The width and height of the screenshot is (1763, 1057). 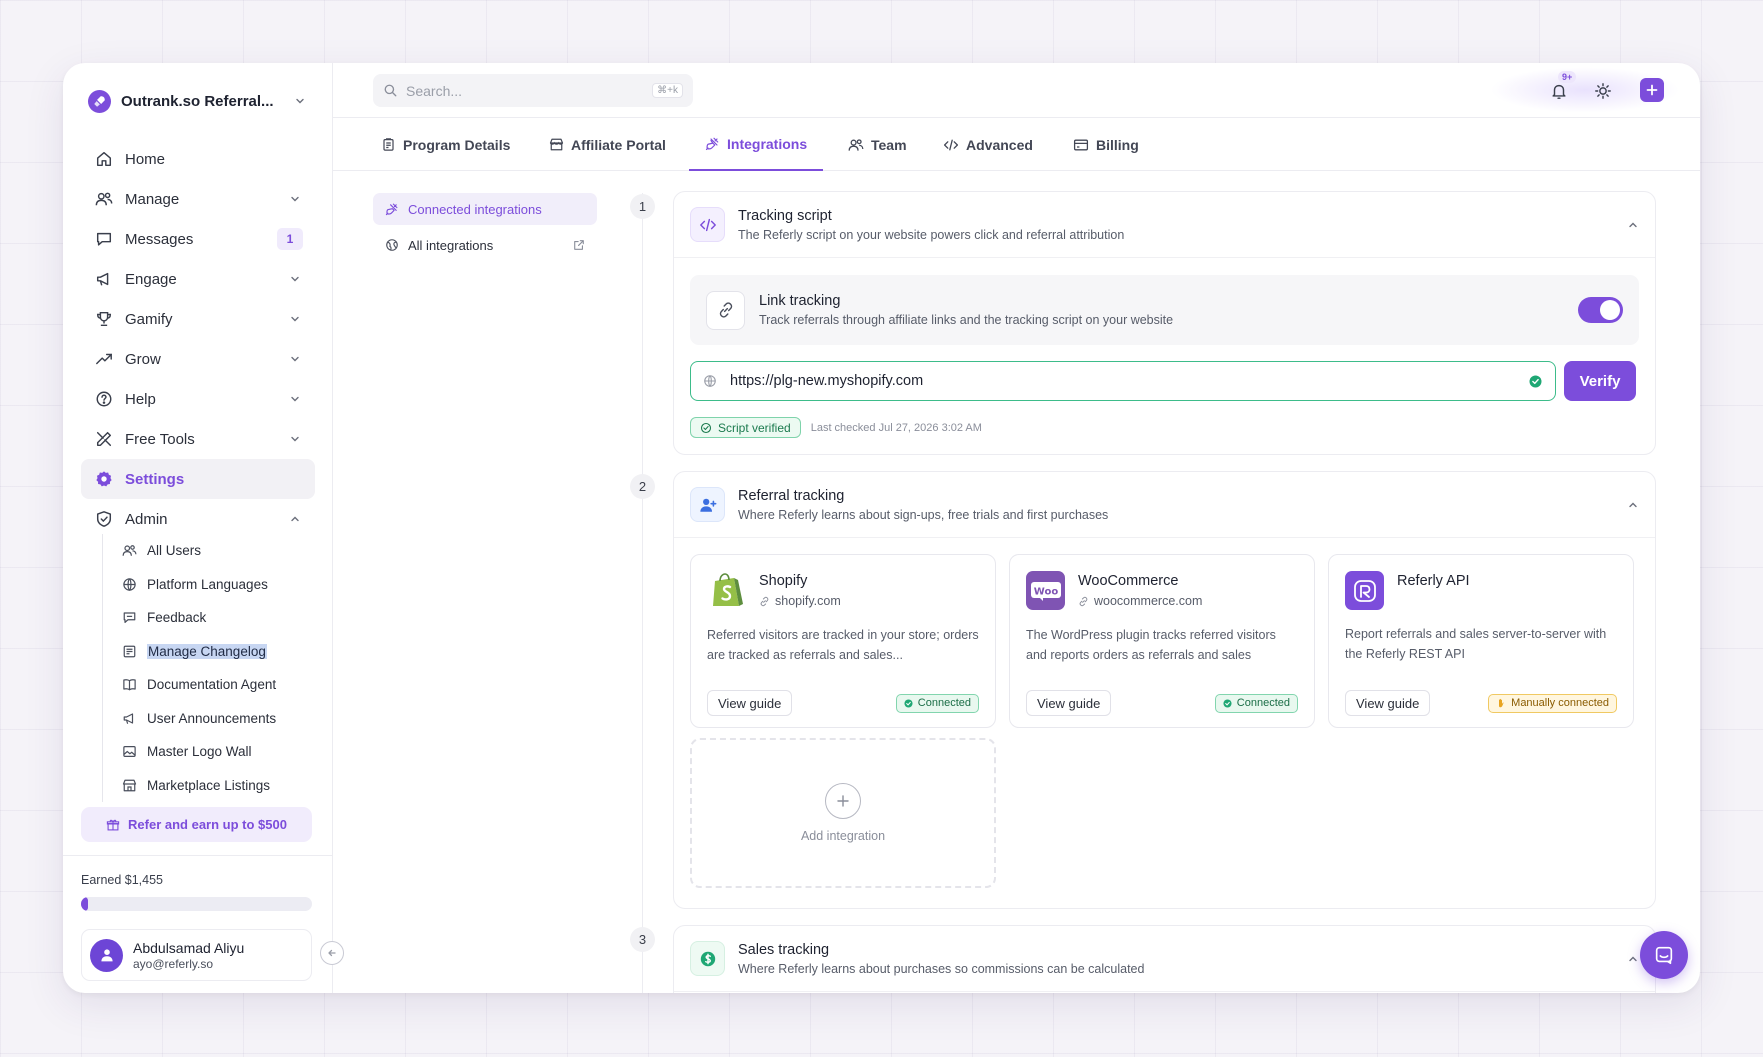 I want to click on sidebar-item-label: Free Tools, so click(x=160, y=439).